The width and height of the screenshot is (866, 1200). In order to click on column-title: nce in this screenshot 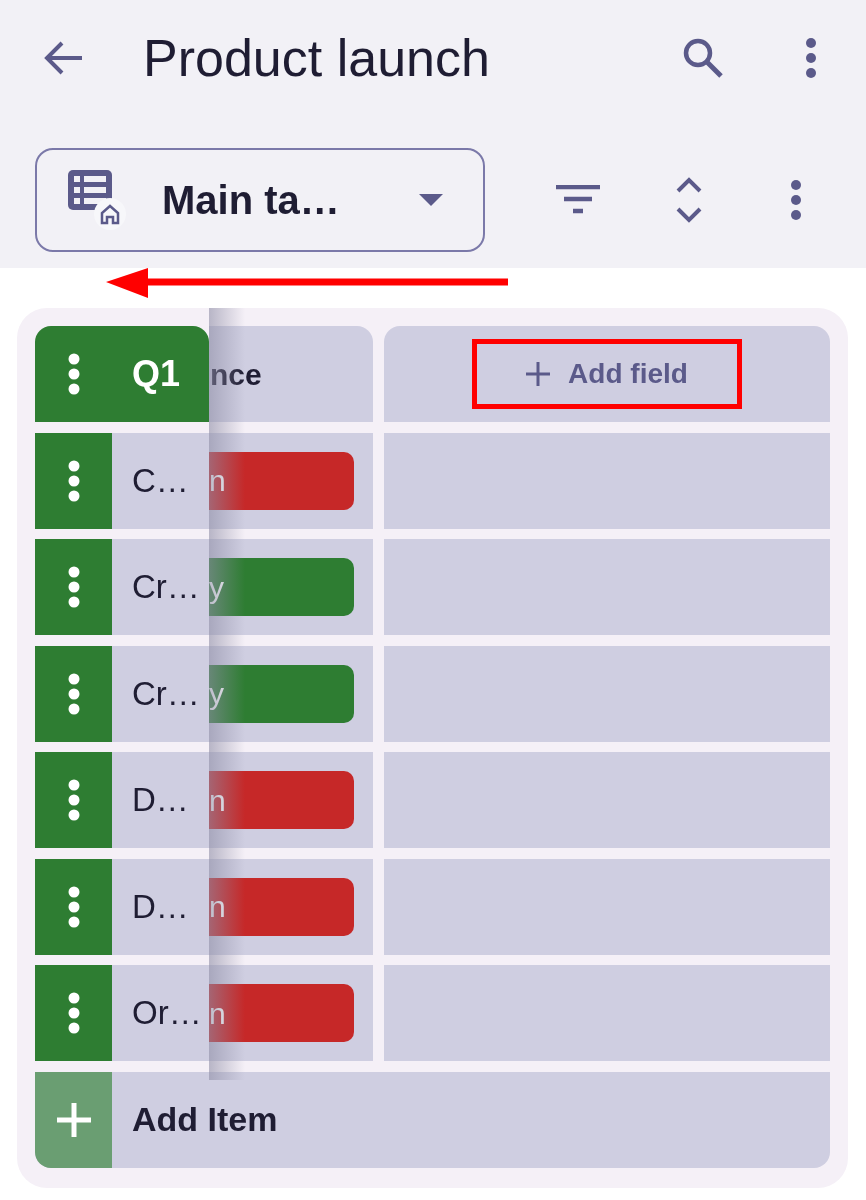, I will do `click(236, 374)`.